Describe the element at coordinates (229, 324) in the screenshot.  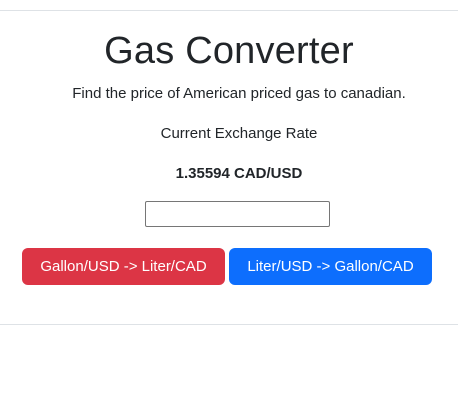
I see `bottom-divider` at that location.